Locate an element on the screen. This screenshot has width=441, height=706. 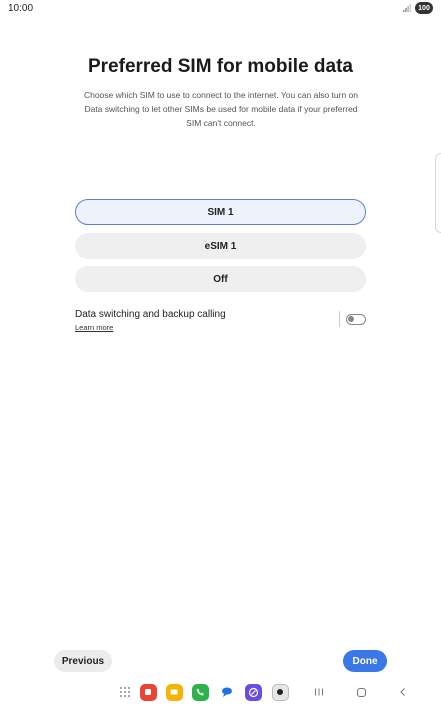
status-time: 10:00 is located at coordinates (21, 8).